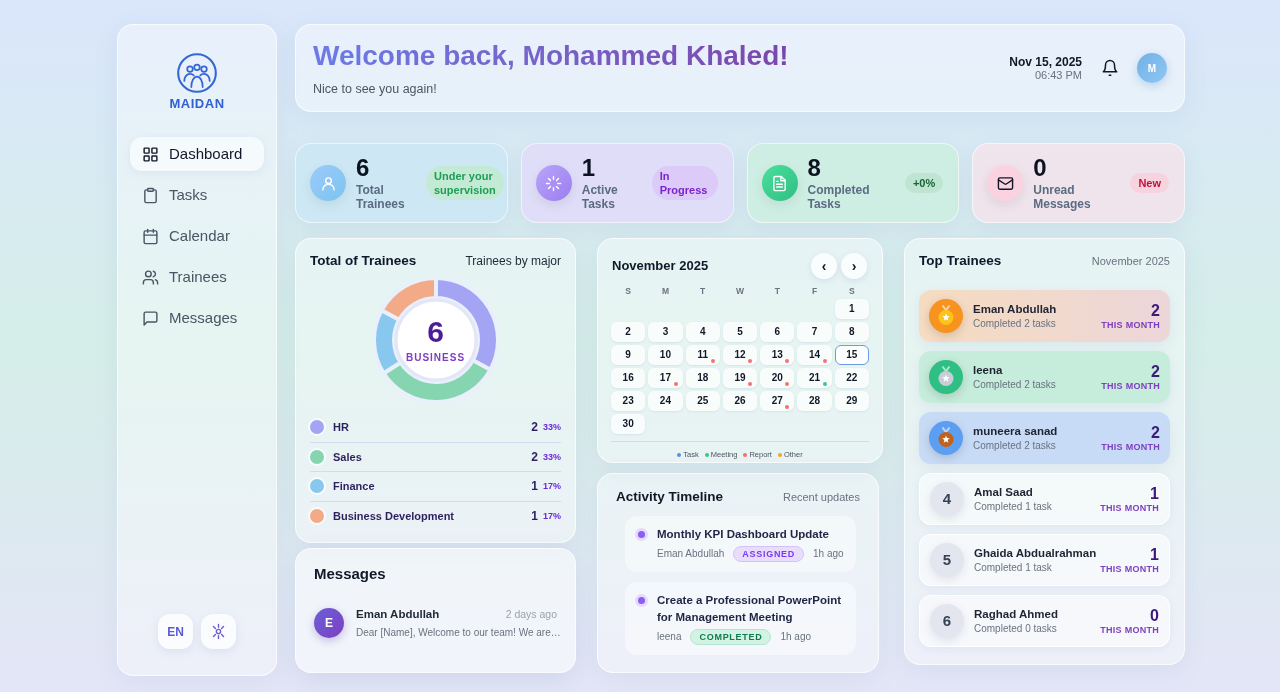 This screenshot has width=1280, height=692. I want to click on calendar-day: 14, so click(814, 355).